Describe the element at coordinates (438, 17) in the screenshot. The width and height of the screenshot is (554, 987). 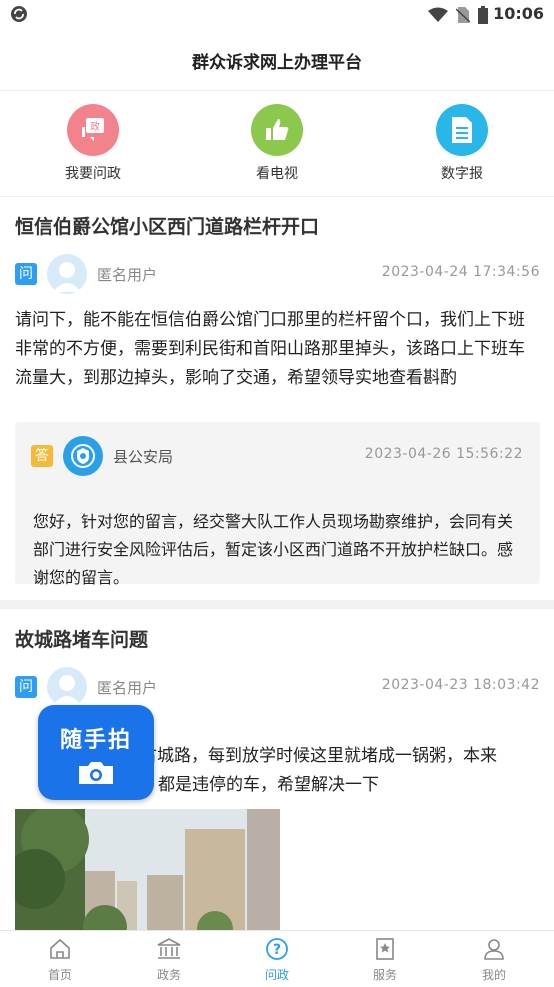
I see `wifi-icon` at that location.